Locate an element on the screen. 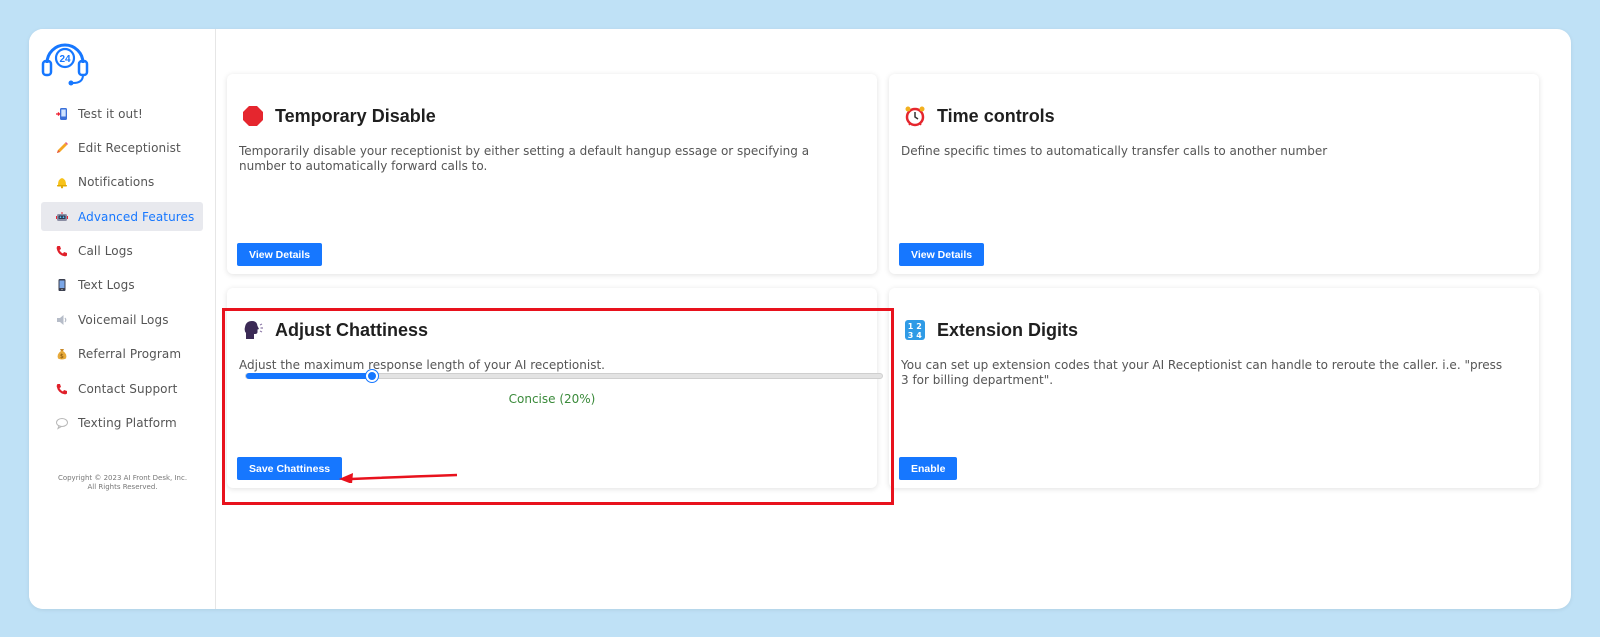  sidebar-item-advanced-features: Advanced Features is located at coordinates (122, 217).